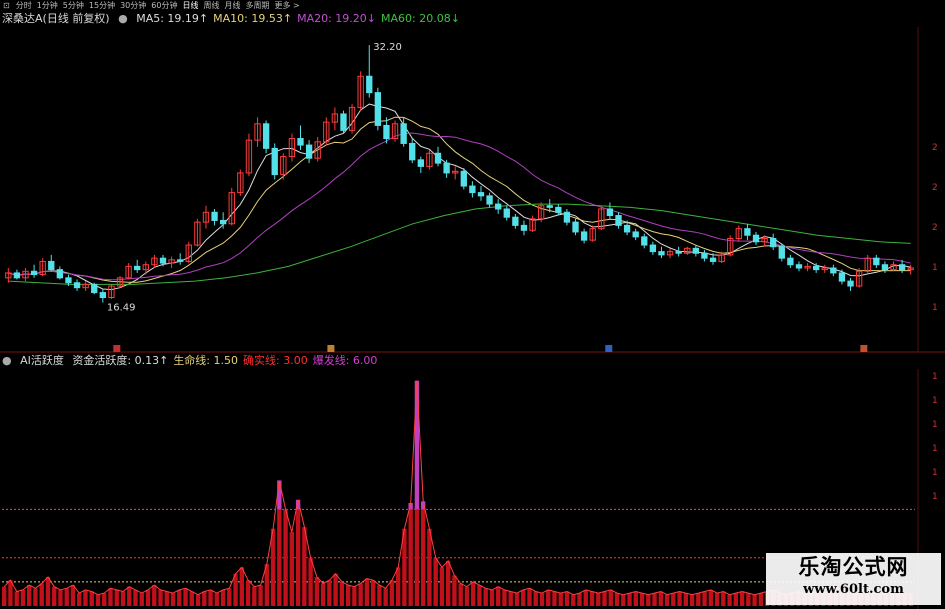 Image resolution: width=945 pixels, height=609 pixels. What do you see at coordinates (286, 5) in the screenshot?
I see `period-tab-10: 更多 >` at bounding box center [286, 5].